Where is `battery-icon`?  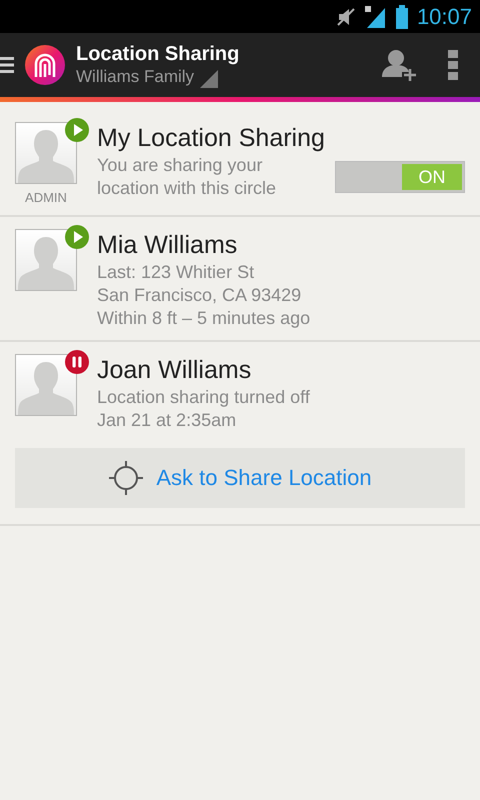 battery-icon is located at coordinates (401, 16).